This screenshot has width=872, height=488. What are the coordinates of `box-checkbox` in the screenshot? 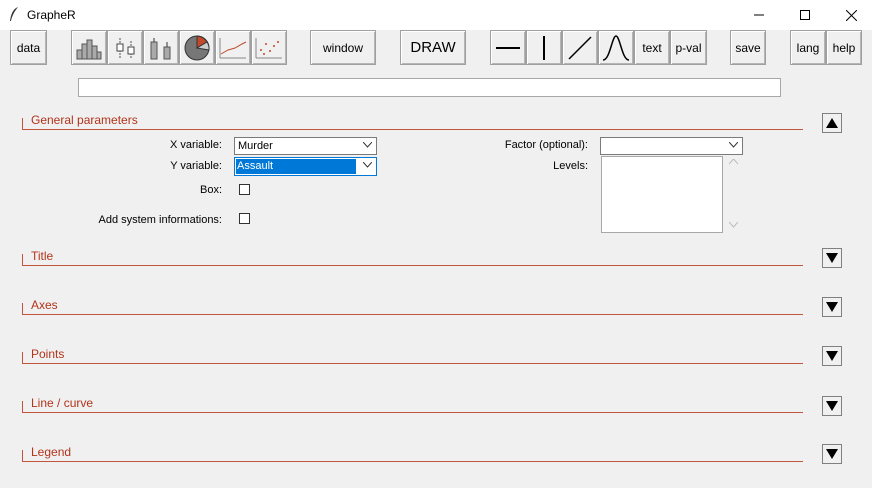 It's located at (244, 189).